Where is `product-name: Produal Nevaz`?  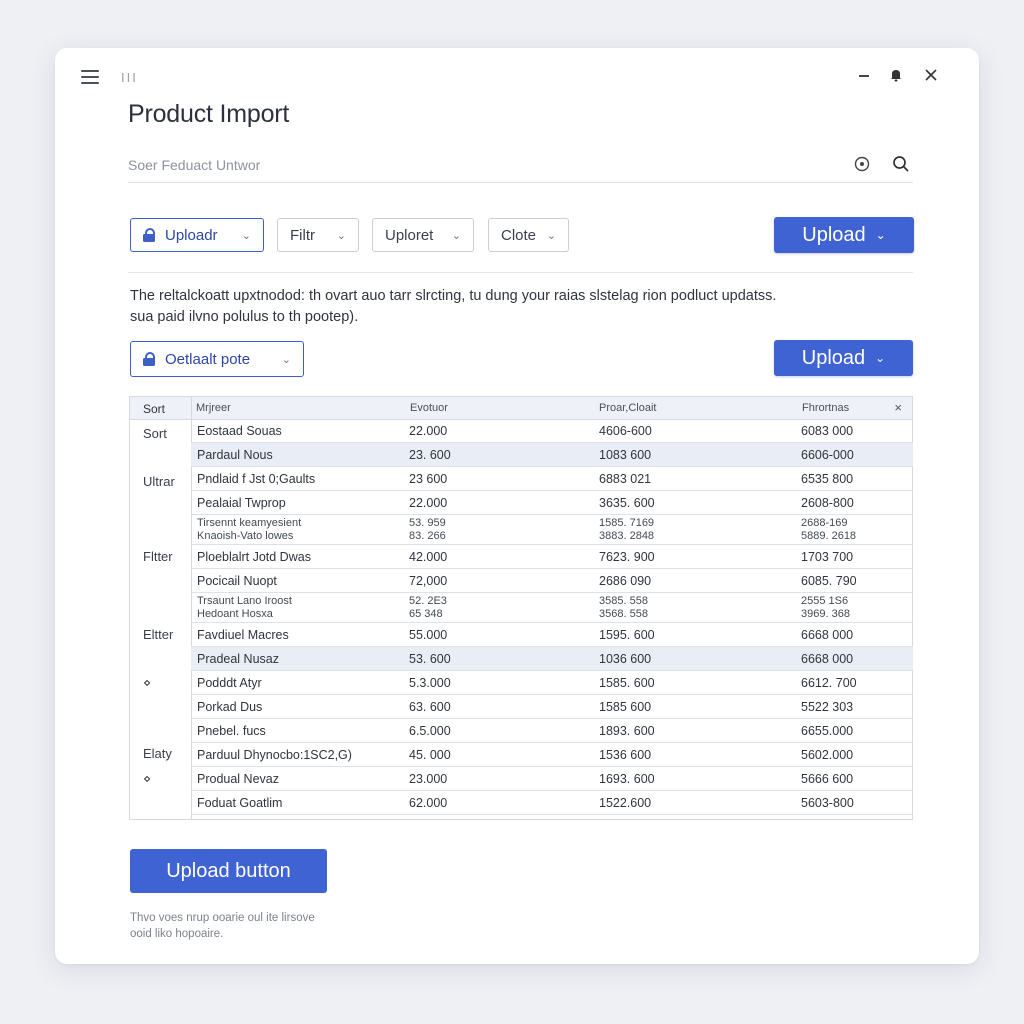 product-name: Produal Nevaz is located at coordinates (238, 779).